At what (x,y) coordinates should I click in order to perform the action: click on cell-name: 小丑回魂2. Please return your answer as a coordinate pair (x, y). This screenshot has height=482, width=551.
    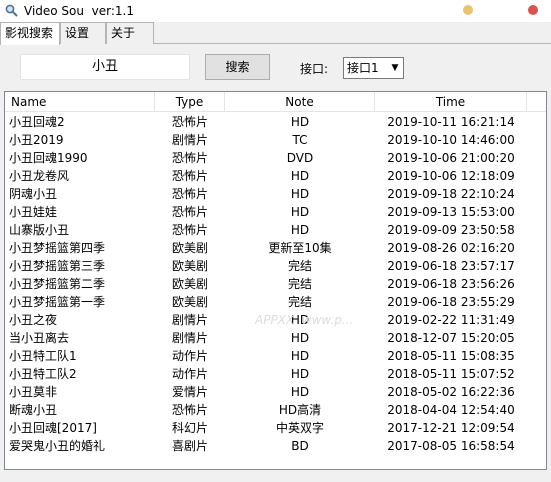
    Looking at the image, I should click on (37, 122).